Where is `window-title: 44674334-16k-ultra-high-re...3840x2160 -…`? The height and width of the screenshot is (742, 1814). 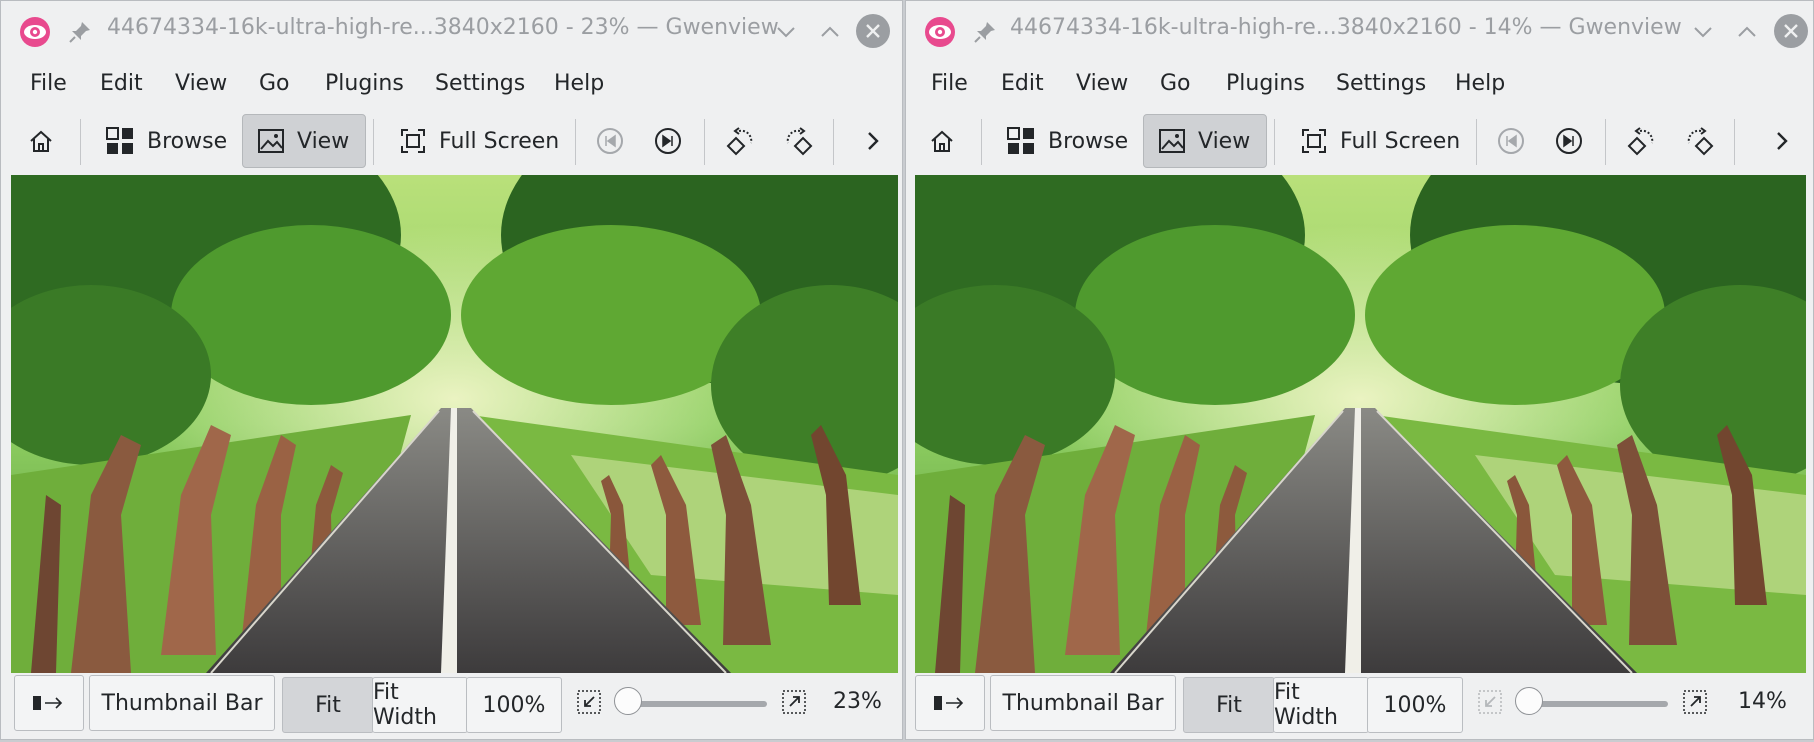 window-title: 44674334-16k-ultra-high-re...3840x2160 -… is located at coordinates (443, 27).